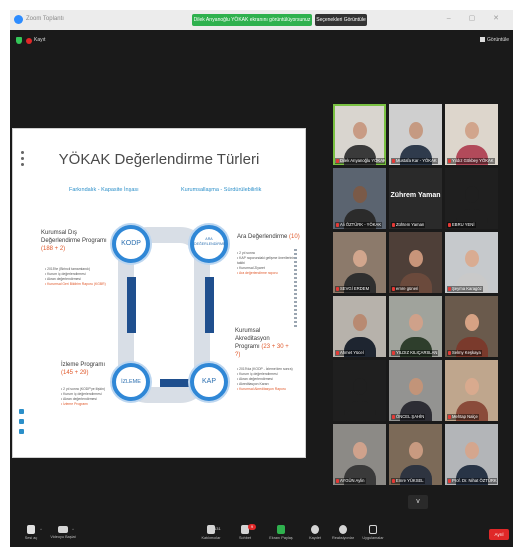 The image size is (516, 547). What do you see at coordinates (465, 289) in the screenshot?
I see `participant-name-label: Şeyma Karagöz` at bounding box center [465, 289].